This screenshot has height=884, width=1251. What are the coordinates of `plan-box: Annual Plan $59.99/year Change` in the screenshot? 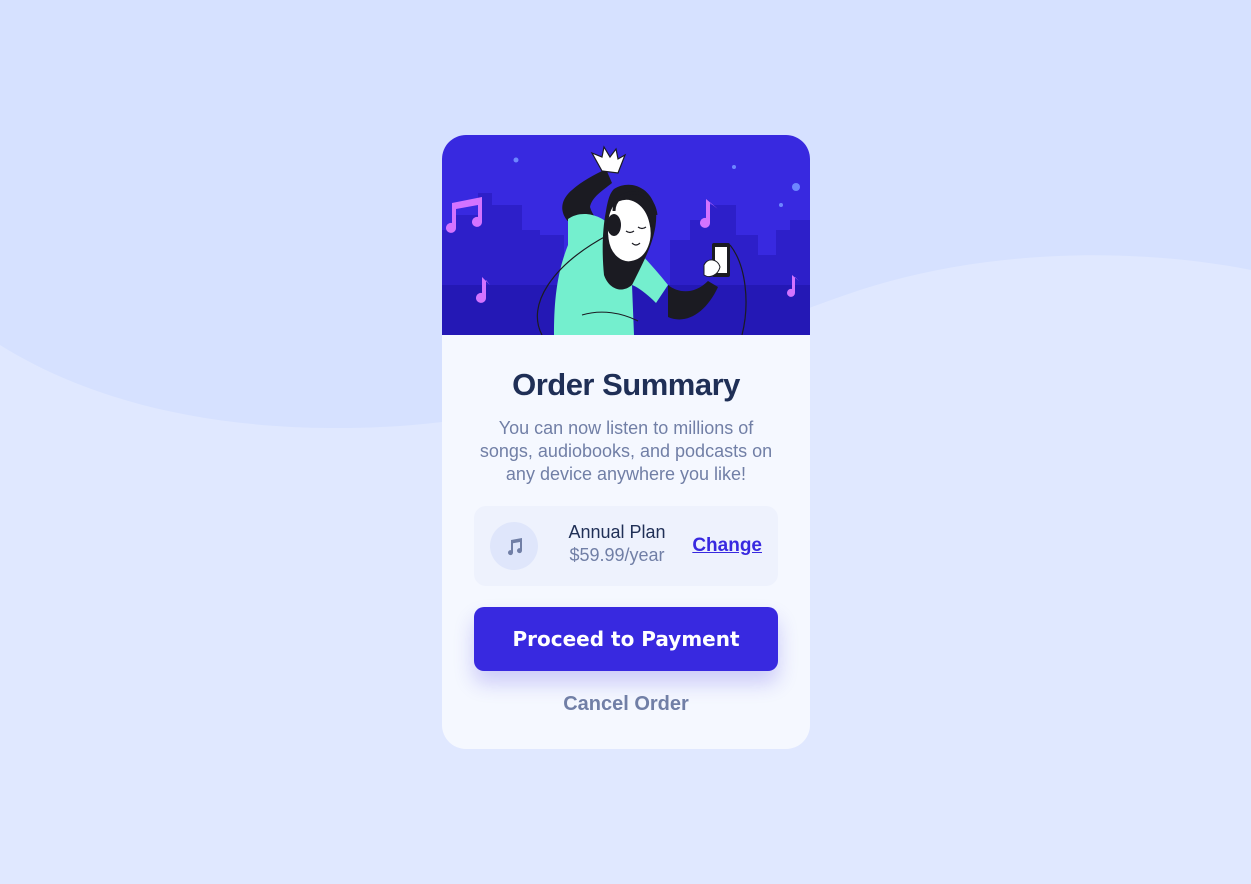 It's located at (626, 546).